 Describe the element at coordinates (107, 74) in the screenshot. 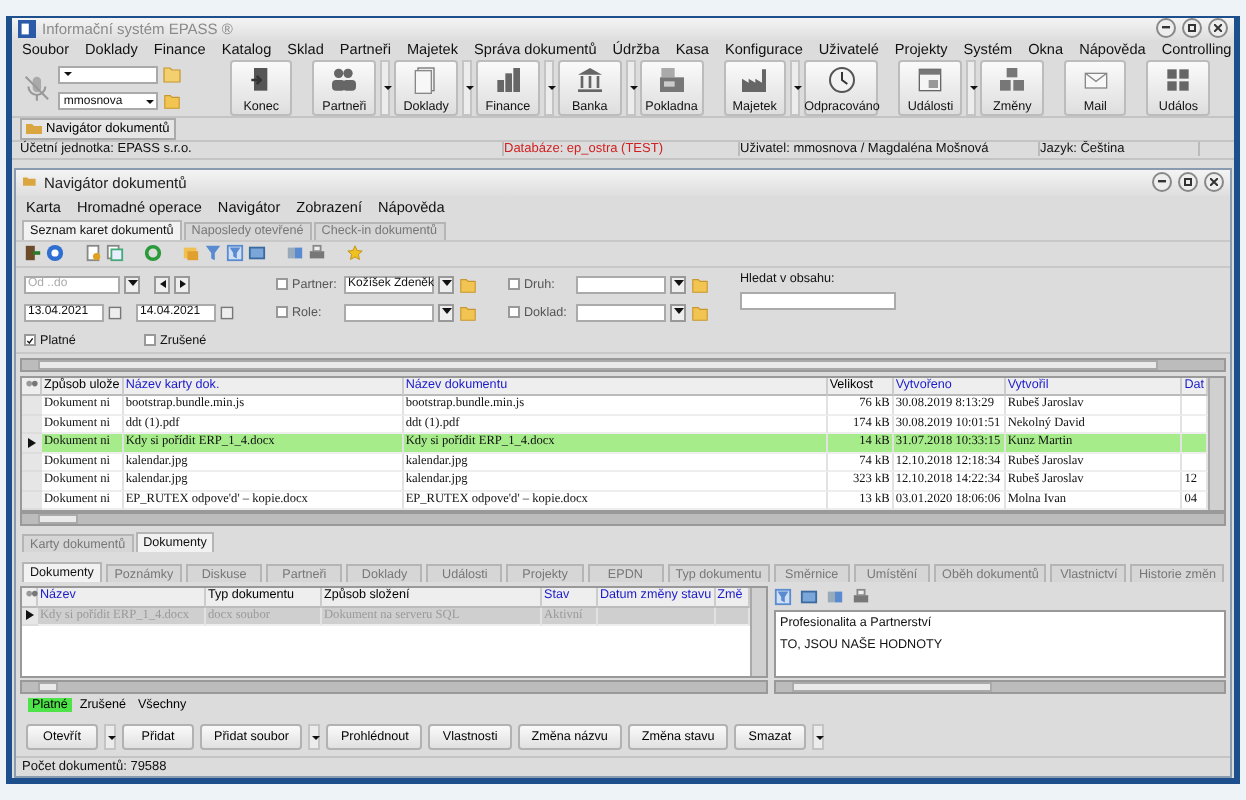

I see `user-dropdown` at that location.